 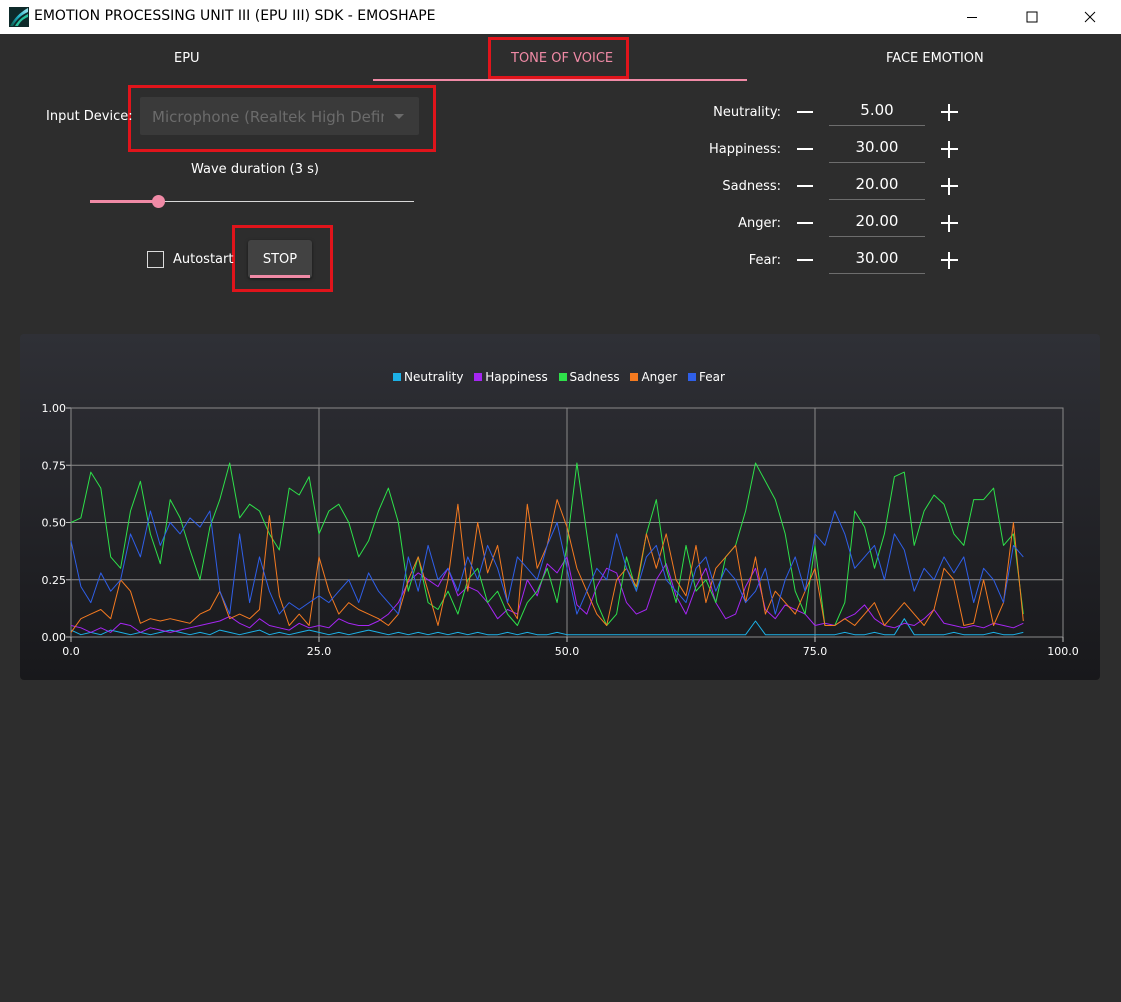 I want to click on y-tick-label: 0.50, so click(x=54, y=523).